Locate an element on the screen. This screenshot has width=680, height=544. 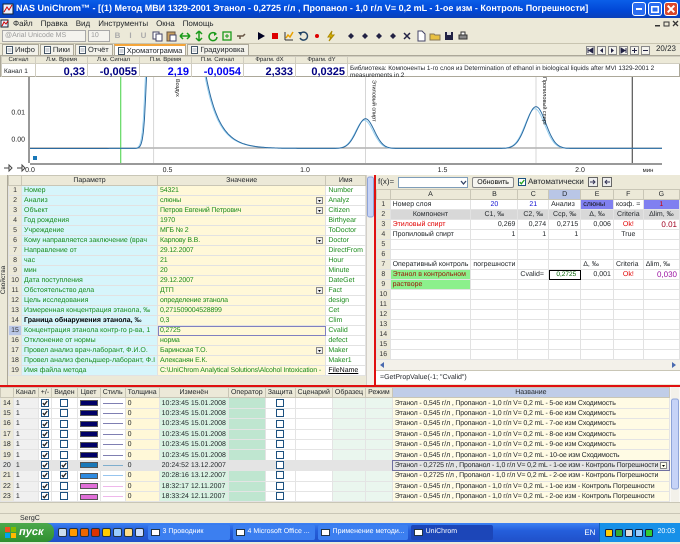
minimize-icon is located at coordinates (639, 9).